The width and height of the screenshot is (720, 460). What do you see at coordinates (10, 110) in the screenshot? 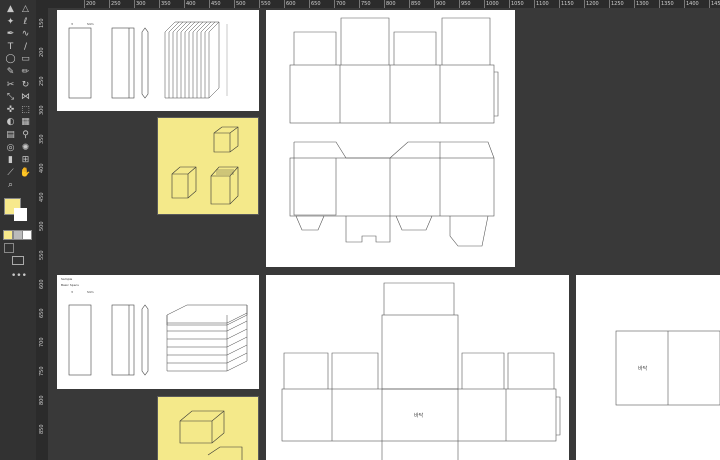
I see `puppet-warp-tool-icon: ✜` at bounding box center [10, 110].